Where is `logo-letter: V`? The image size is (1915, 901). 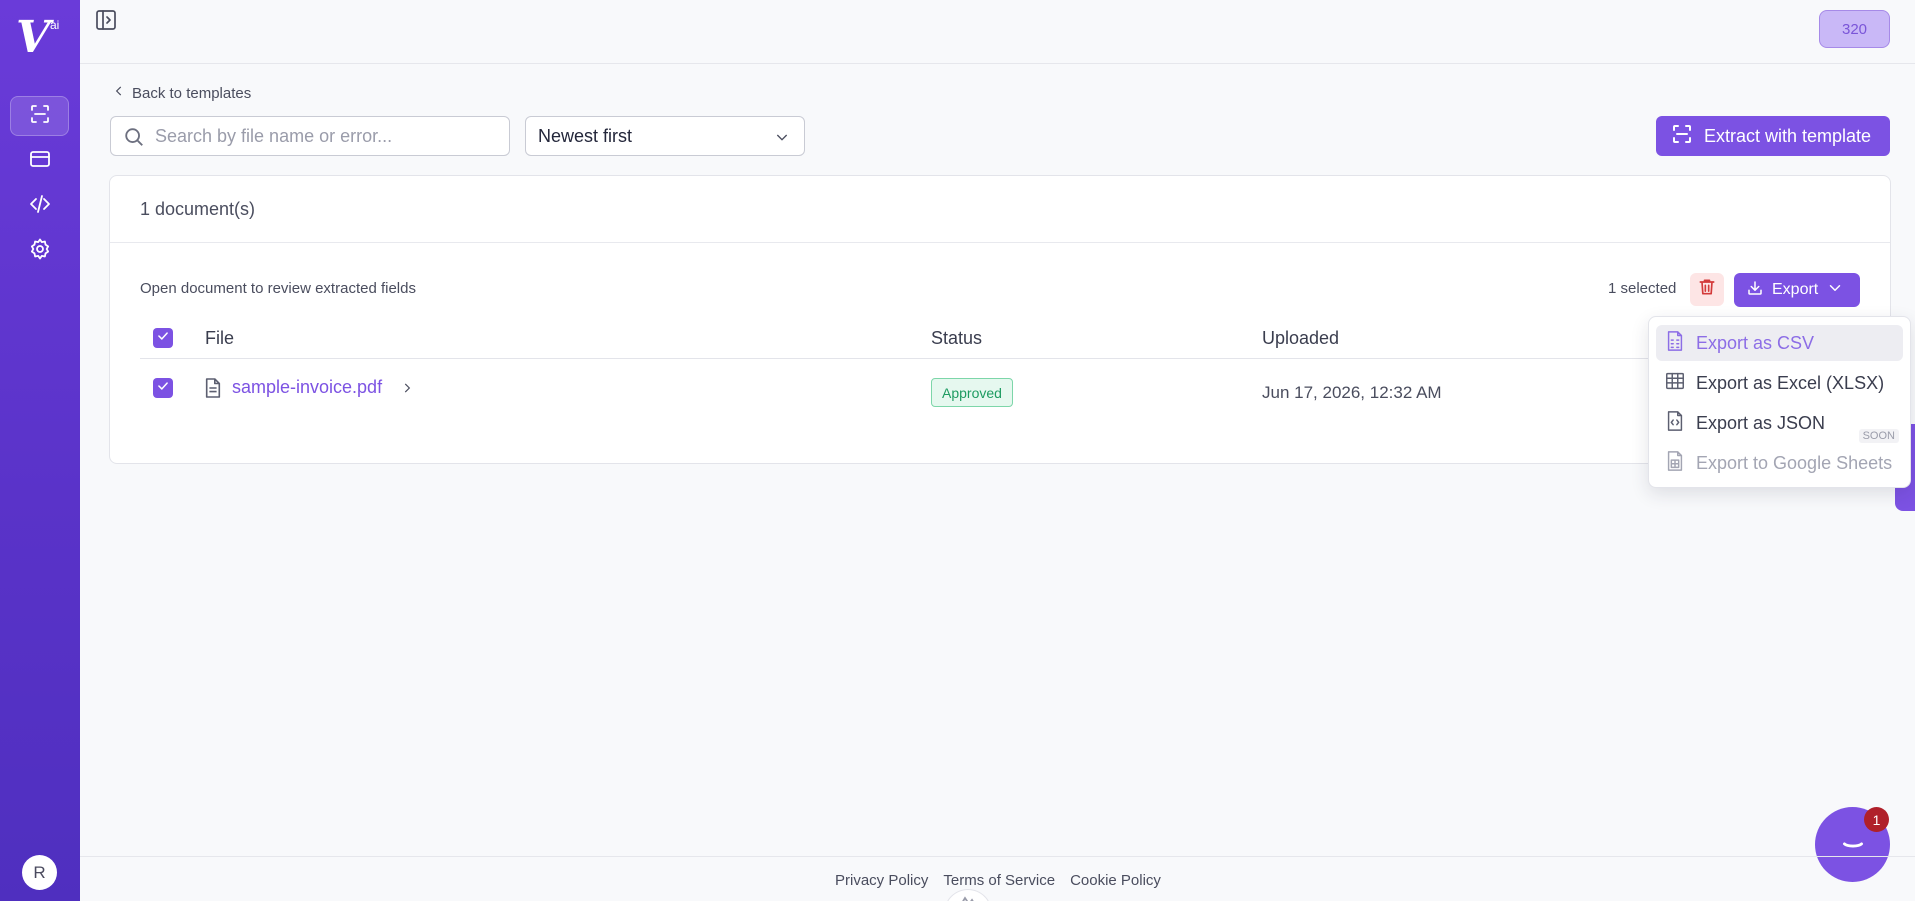 logo-letter: V is located at coordinates (33, 37).